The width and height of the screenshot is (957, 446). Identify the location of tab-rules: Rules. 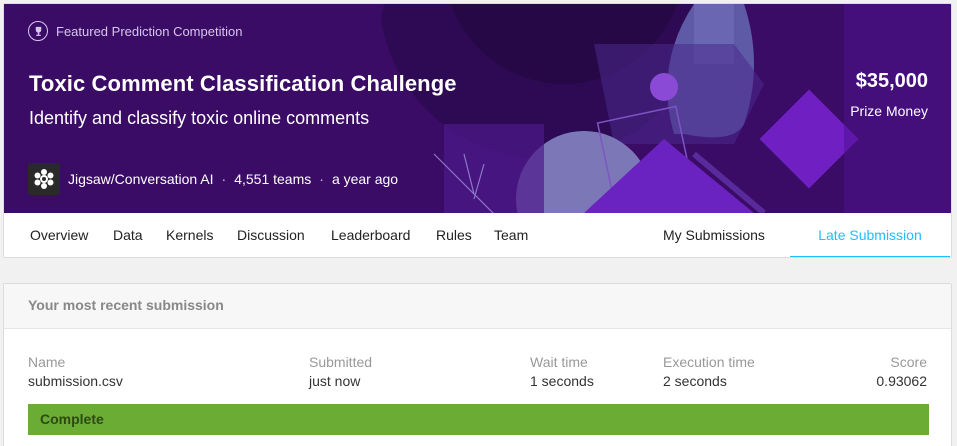
(454, 235).